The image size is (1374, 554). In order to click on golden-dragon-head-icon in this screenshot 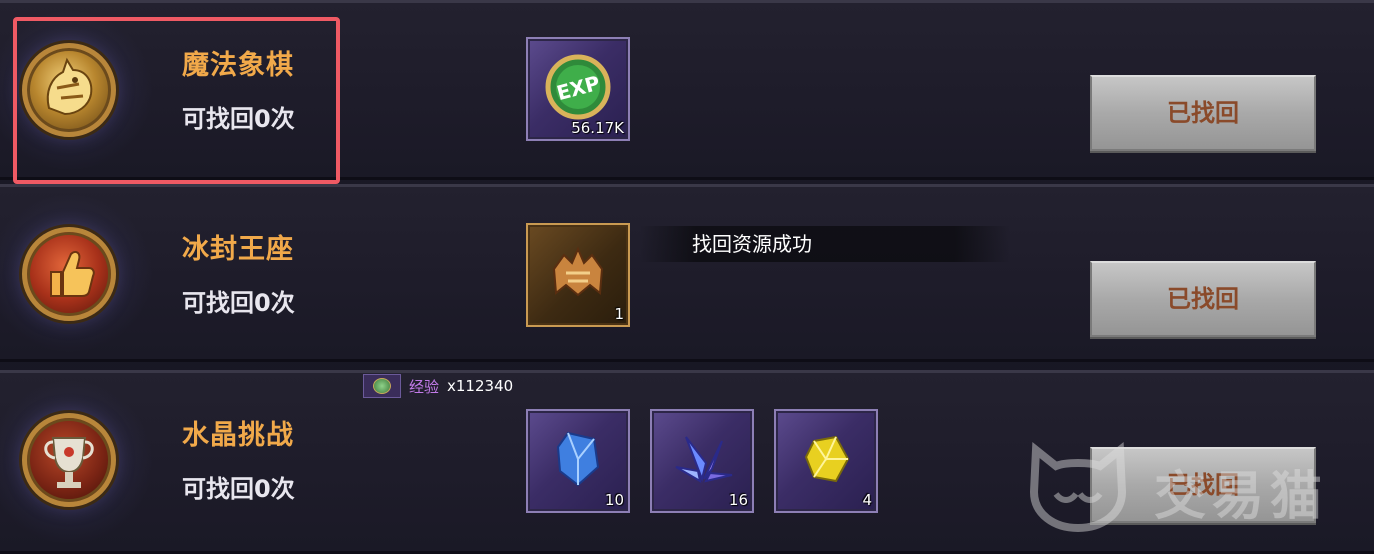, I will do `click(69, 90)`.